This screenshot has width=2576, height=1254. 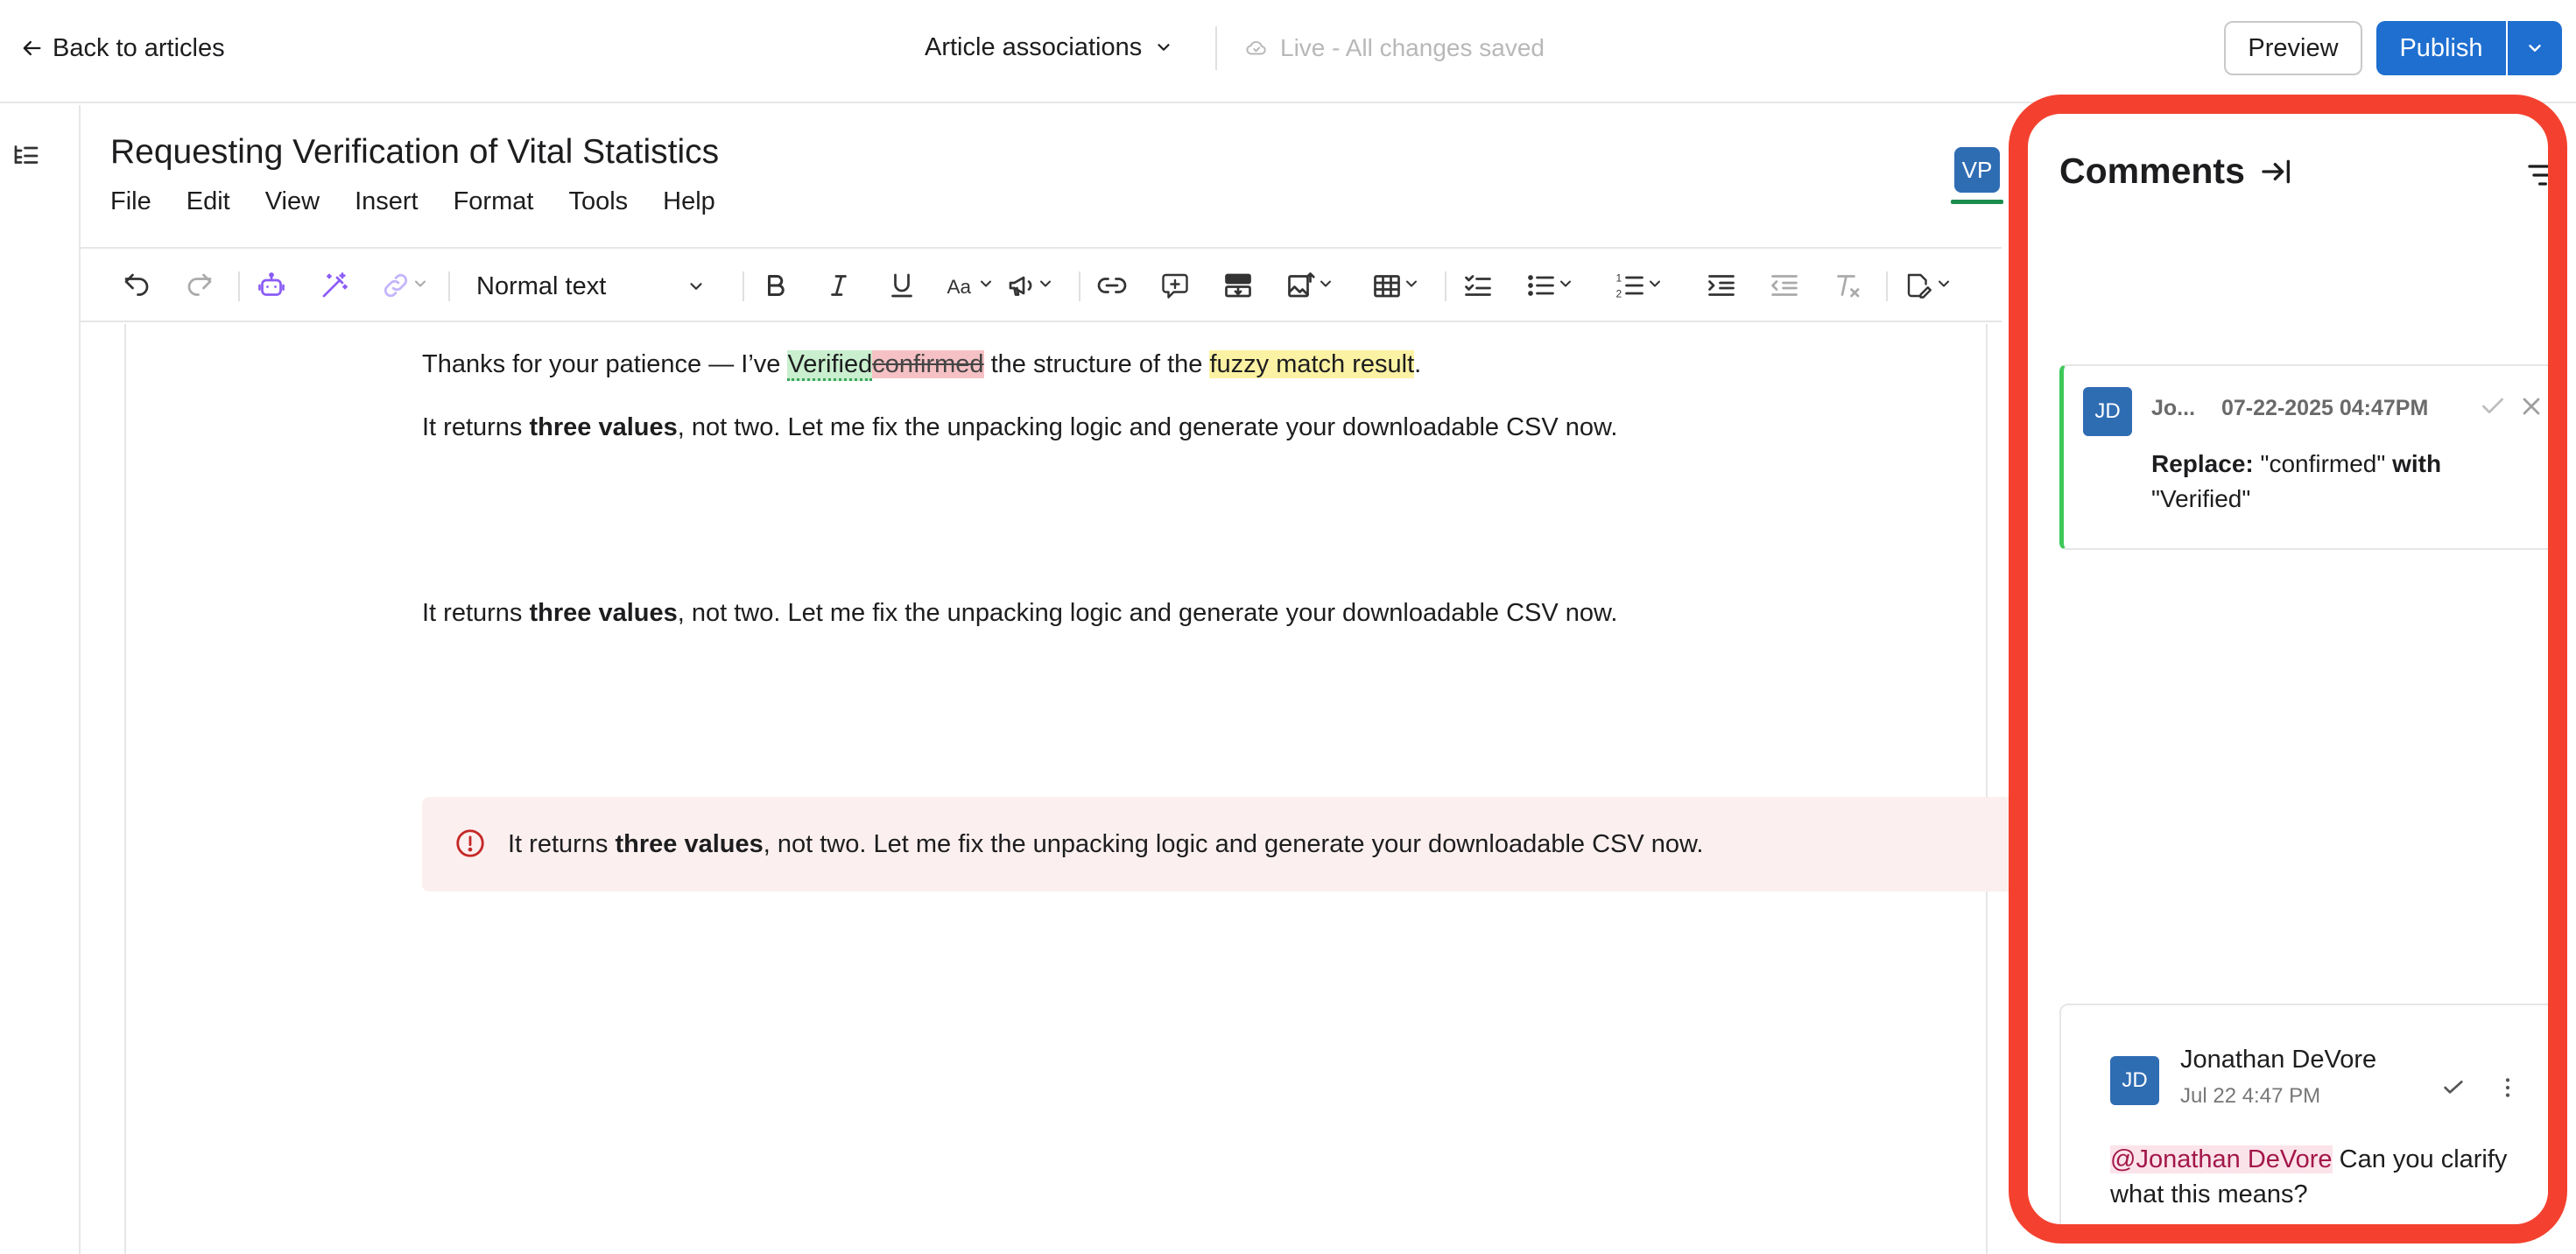 I want to click on menu-edit: Edit, so click(x=208, y=205).